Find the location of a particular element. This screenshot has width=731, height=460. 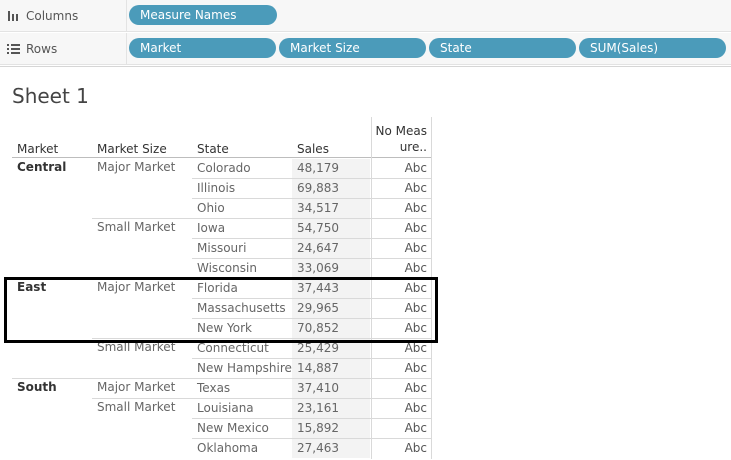

market-cell: Central is located at coordinates (41, 167).